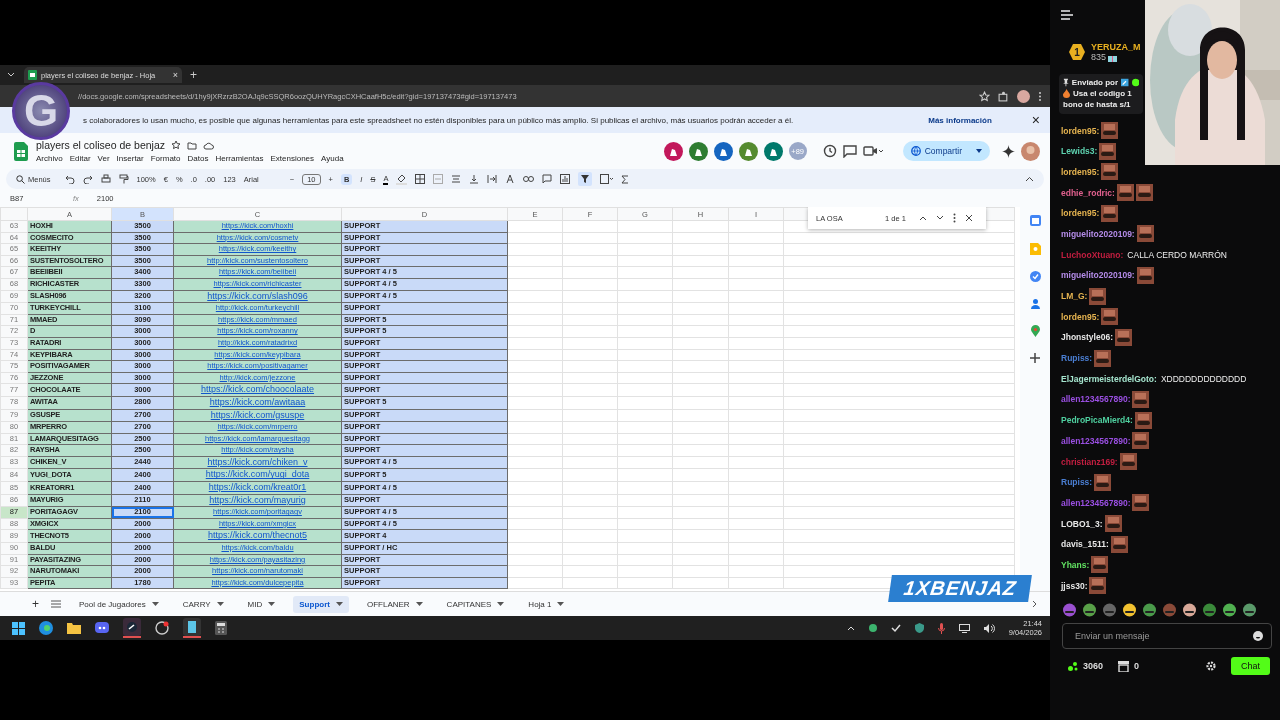 This screenshot has width=1280, height=720. Describe the element at coordinates (394, 604) in the screenshot. I see `sheet-tab: OFFLANER` at that location.